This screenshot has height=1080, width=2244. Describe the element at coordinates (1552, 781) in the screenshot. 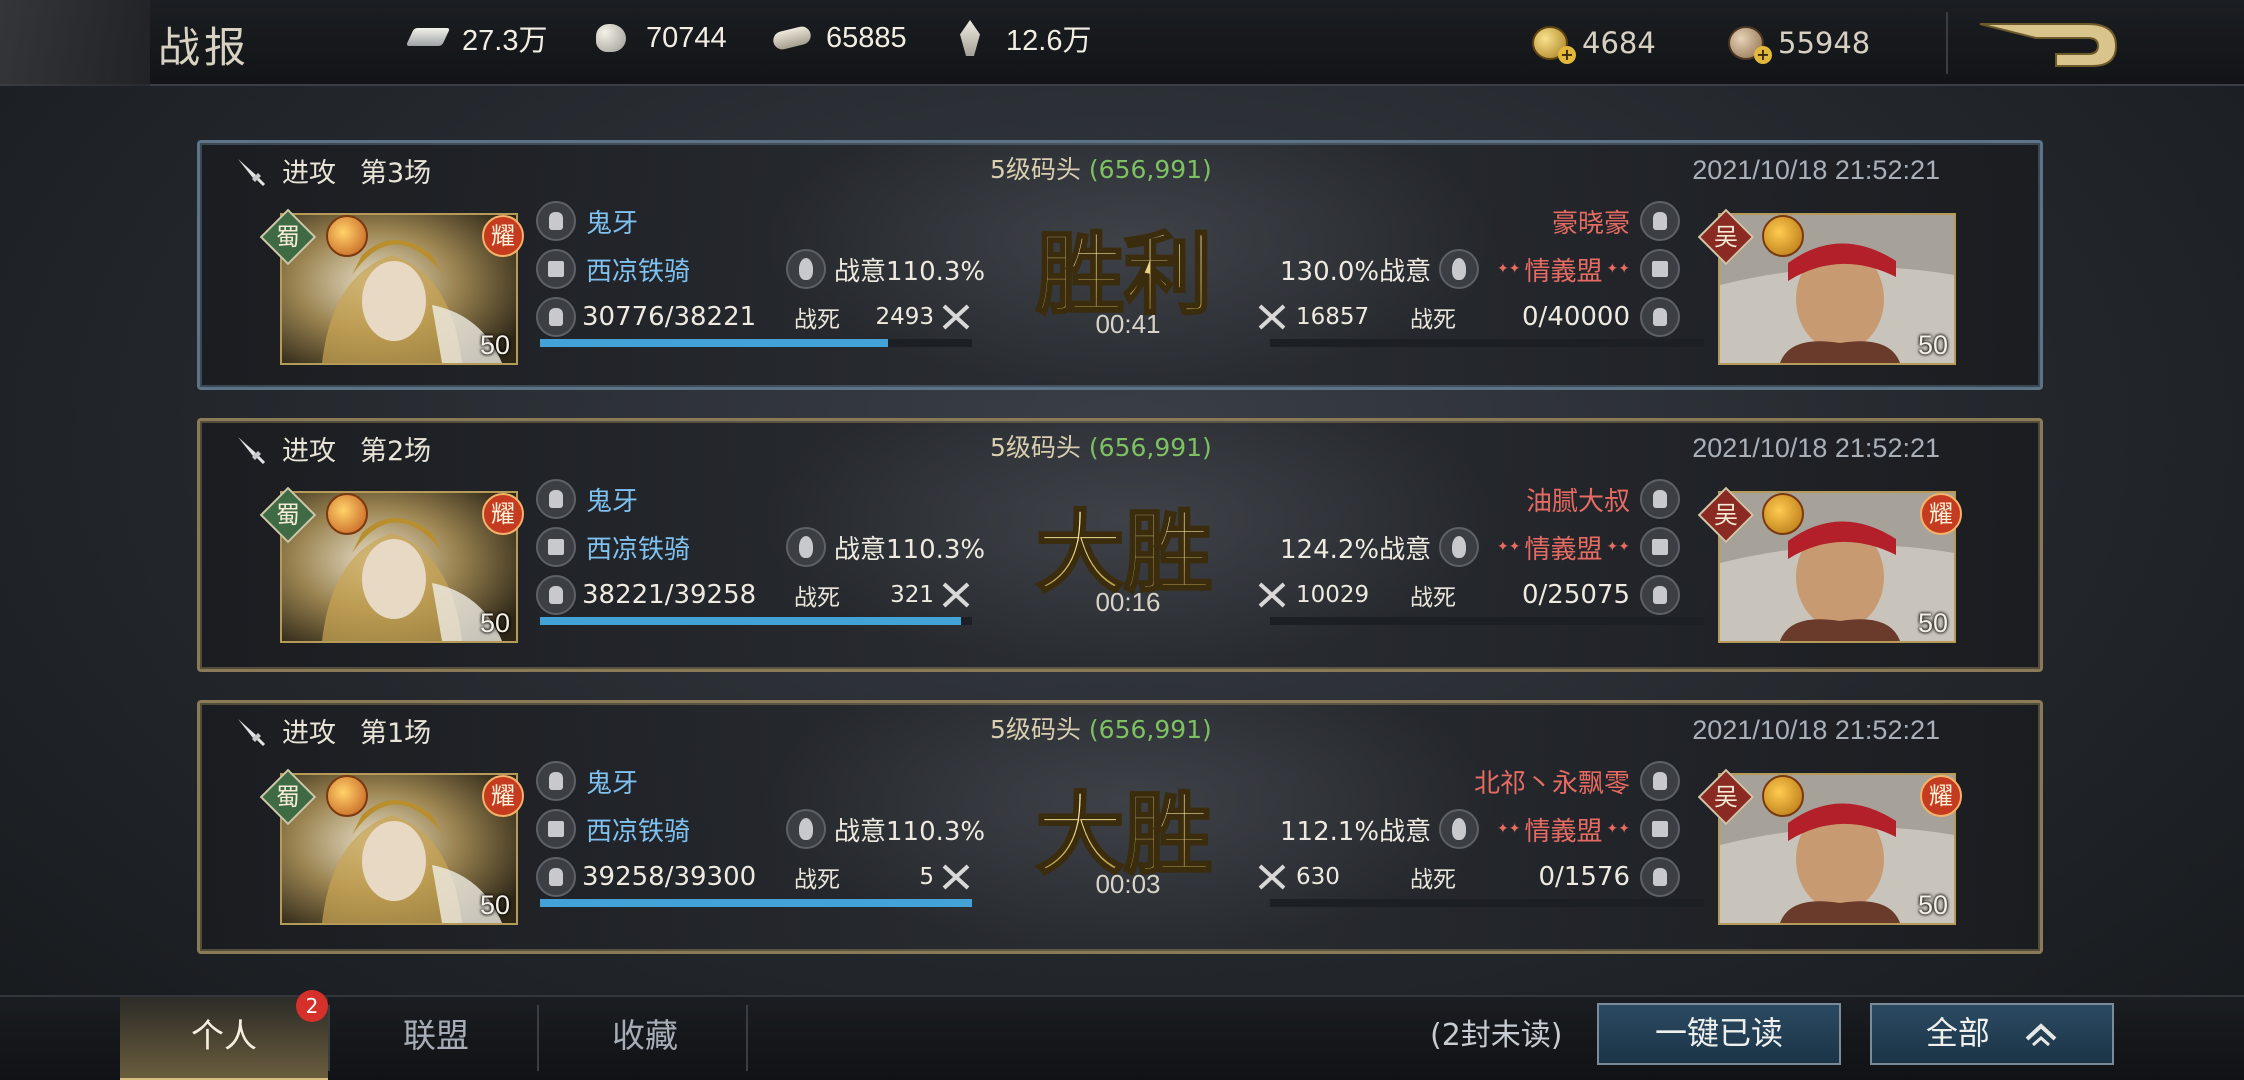

I see `defender-name: 北祁丶永飘零` at that location.